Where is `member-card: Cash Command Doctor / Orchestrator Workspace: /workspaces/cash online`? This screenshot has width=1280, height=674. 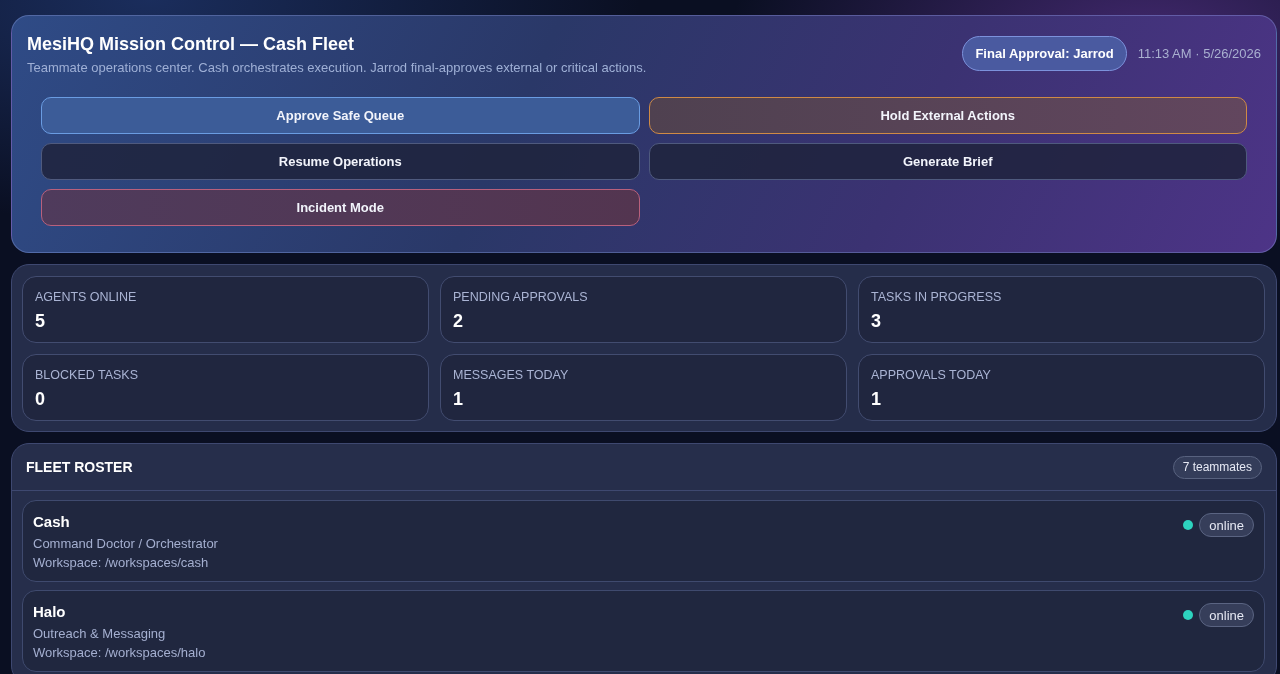
member-card: Cash Command Doctor / Orchestrator Workspace: /workspaces/cash online is located at coordinates (643, 541).